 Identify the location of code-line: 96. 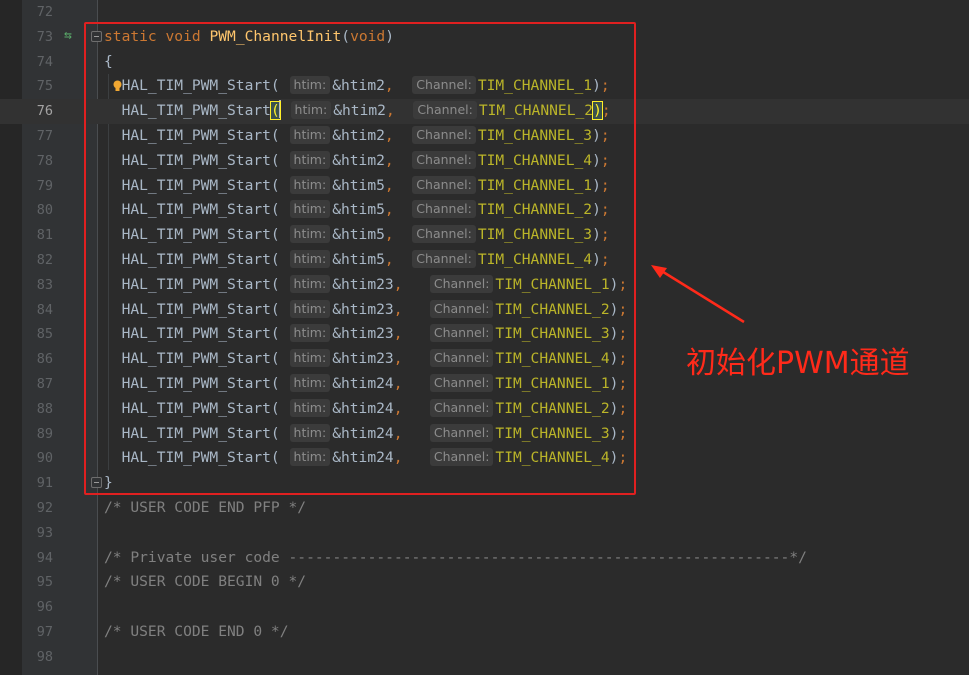
(484, 607).